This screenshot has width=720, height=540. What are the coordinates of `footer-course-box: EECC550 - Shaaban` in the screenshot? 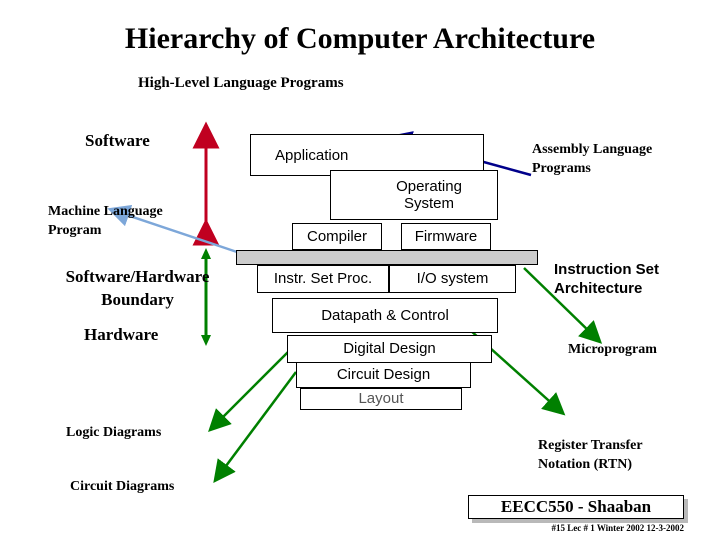 It's located at (576, 507).